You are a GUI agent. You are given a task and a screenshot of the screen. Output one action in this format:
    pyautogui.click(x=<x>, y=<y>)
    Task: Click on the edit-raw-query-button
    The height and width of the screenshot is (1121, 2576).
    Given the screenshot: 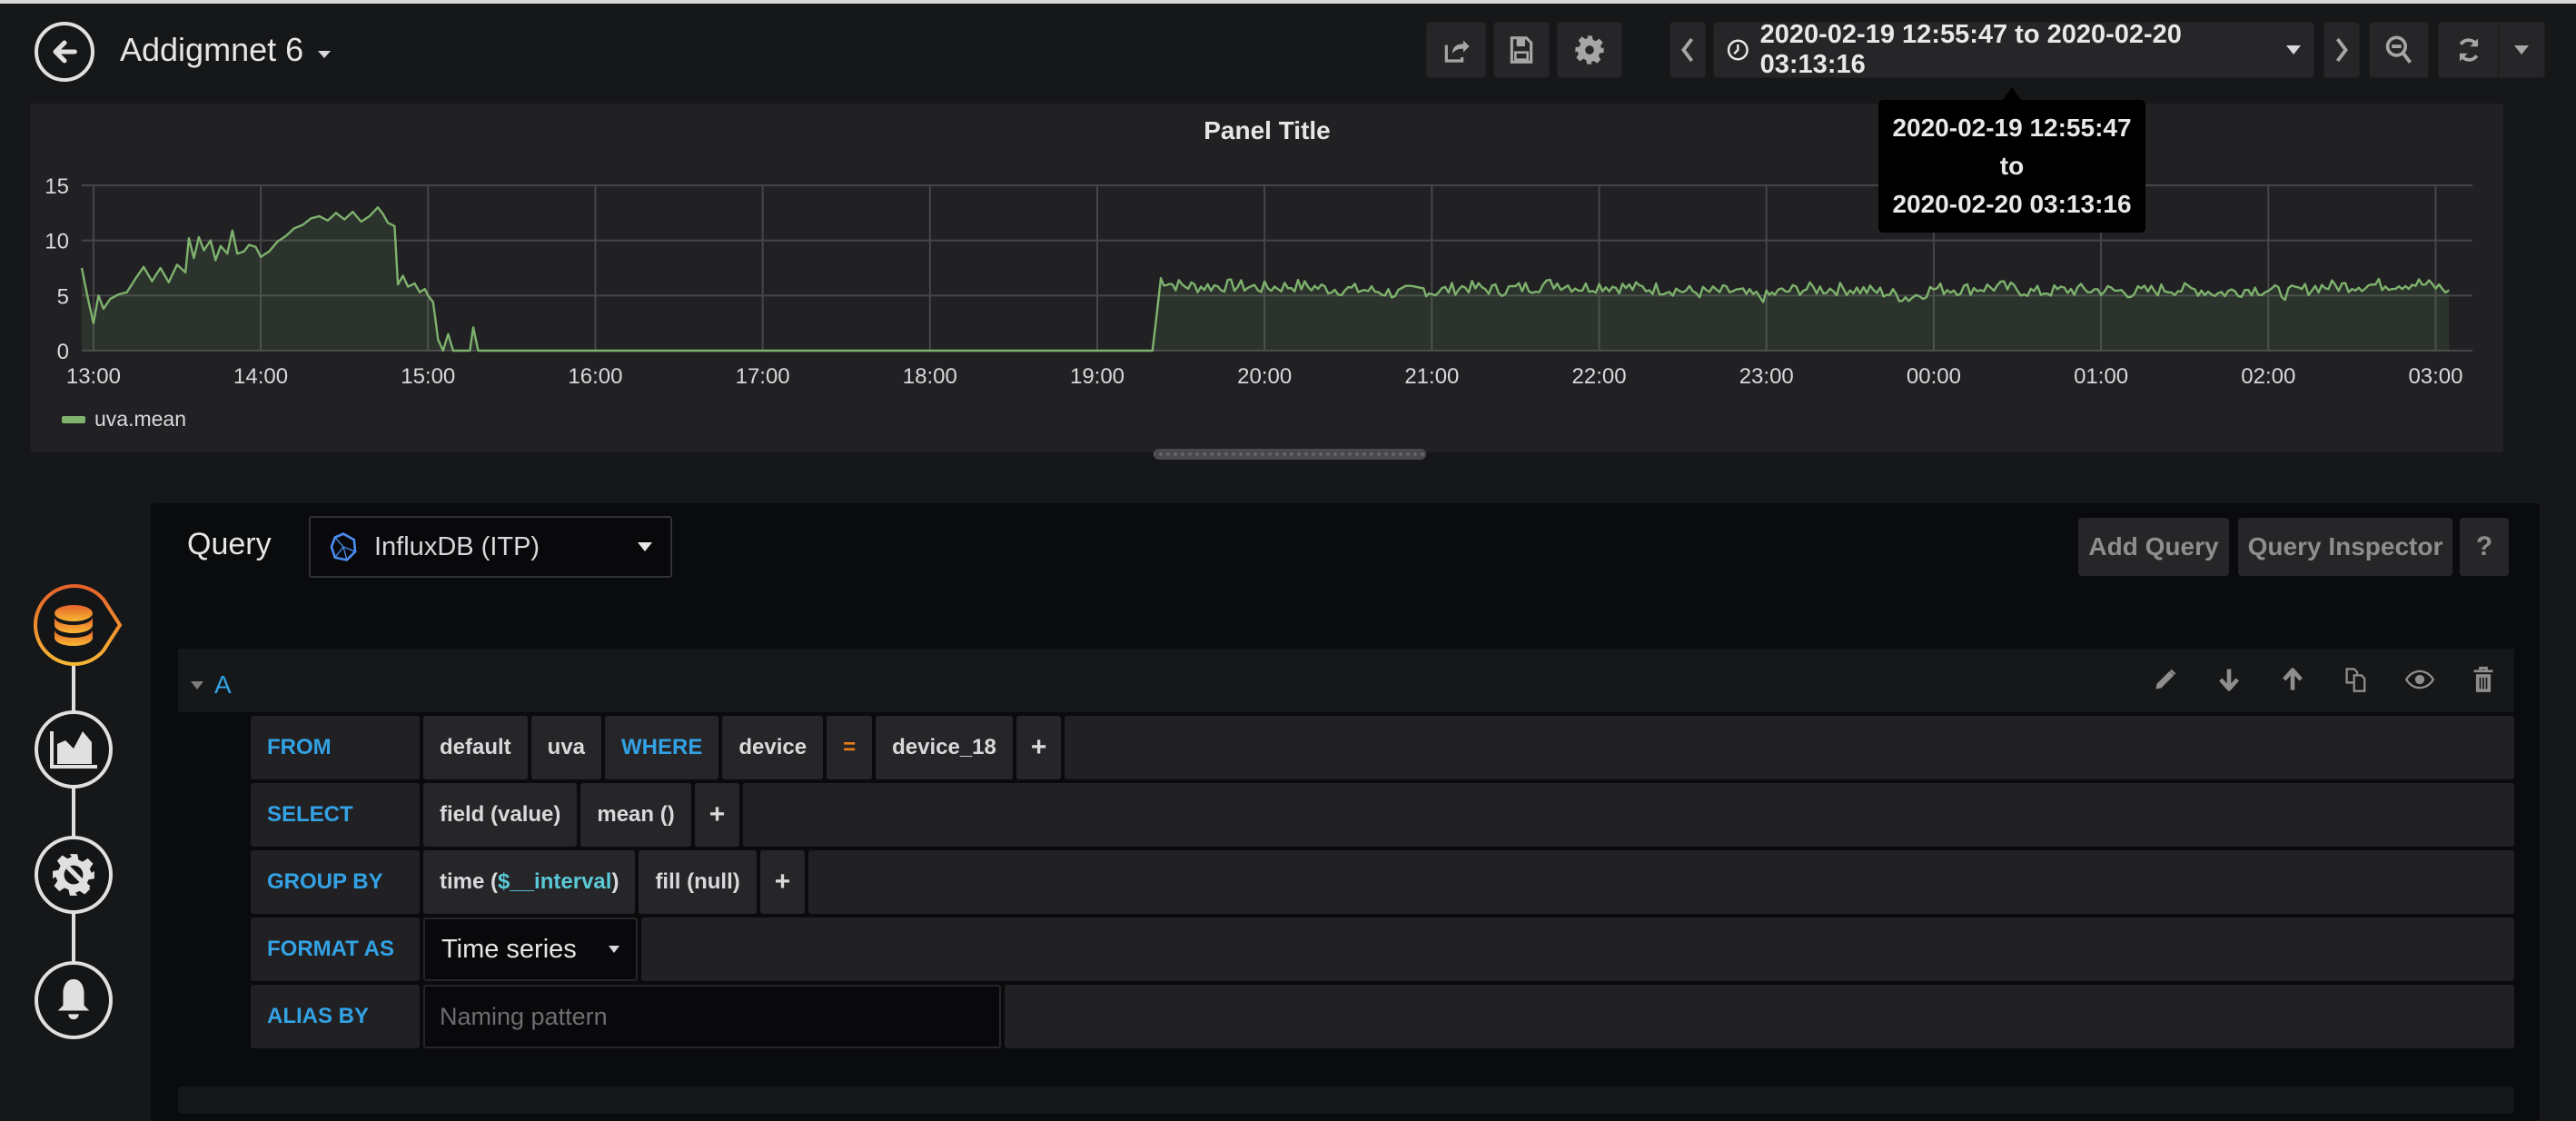 What is the action you would take?
    pyautogui.click(x=2165, y=679)
    